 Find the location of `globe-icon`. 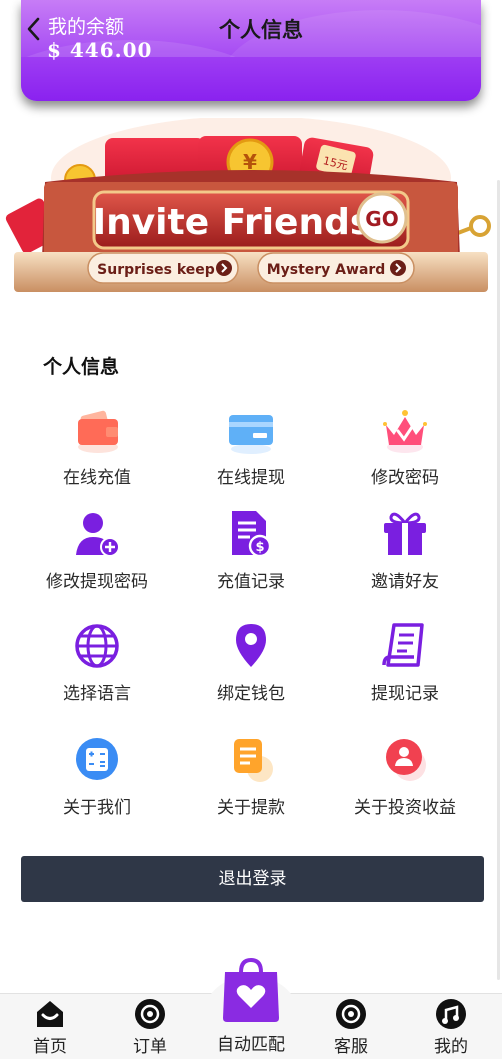

globe-icon is located at coordinates (97, 646).